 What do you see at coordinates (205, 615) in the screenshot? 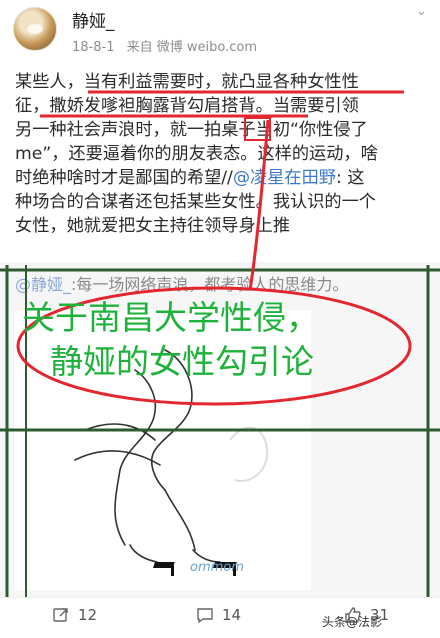
I see `comment-icon` at bounding box center [205, 615].